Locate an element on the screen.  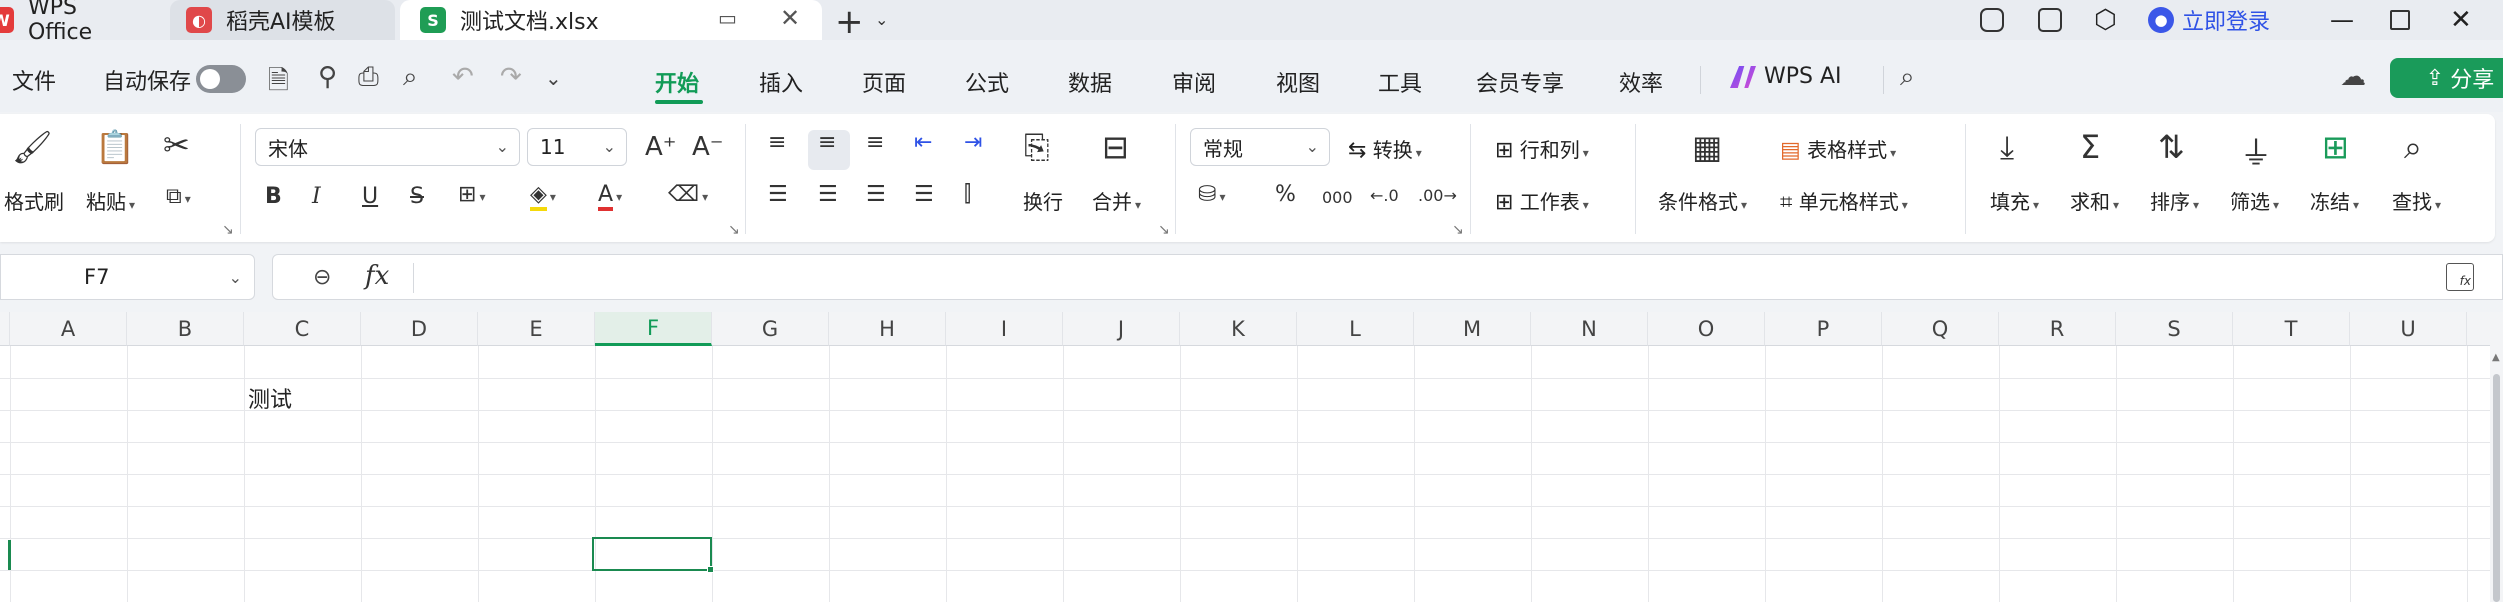
worksheet-button: ⊞ 工作表 ▾ is located at coordinates (1542, 200).